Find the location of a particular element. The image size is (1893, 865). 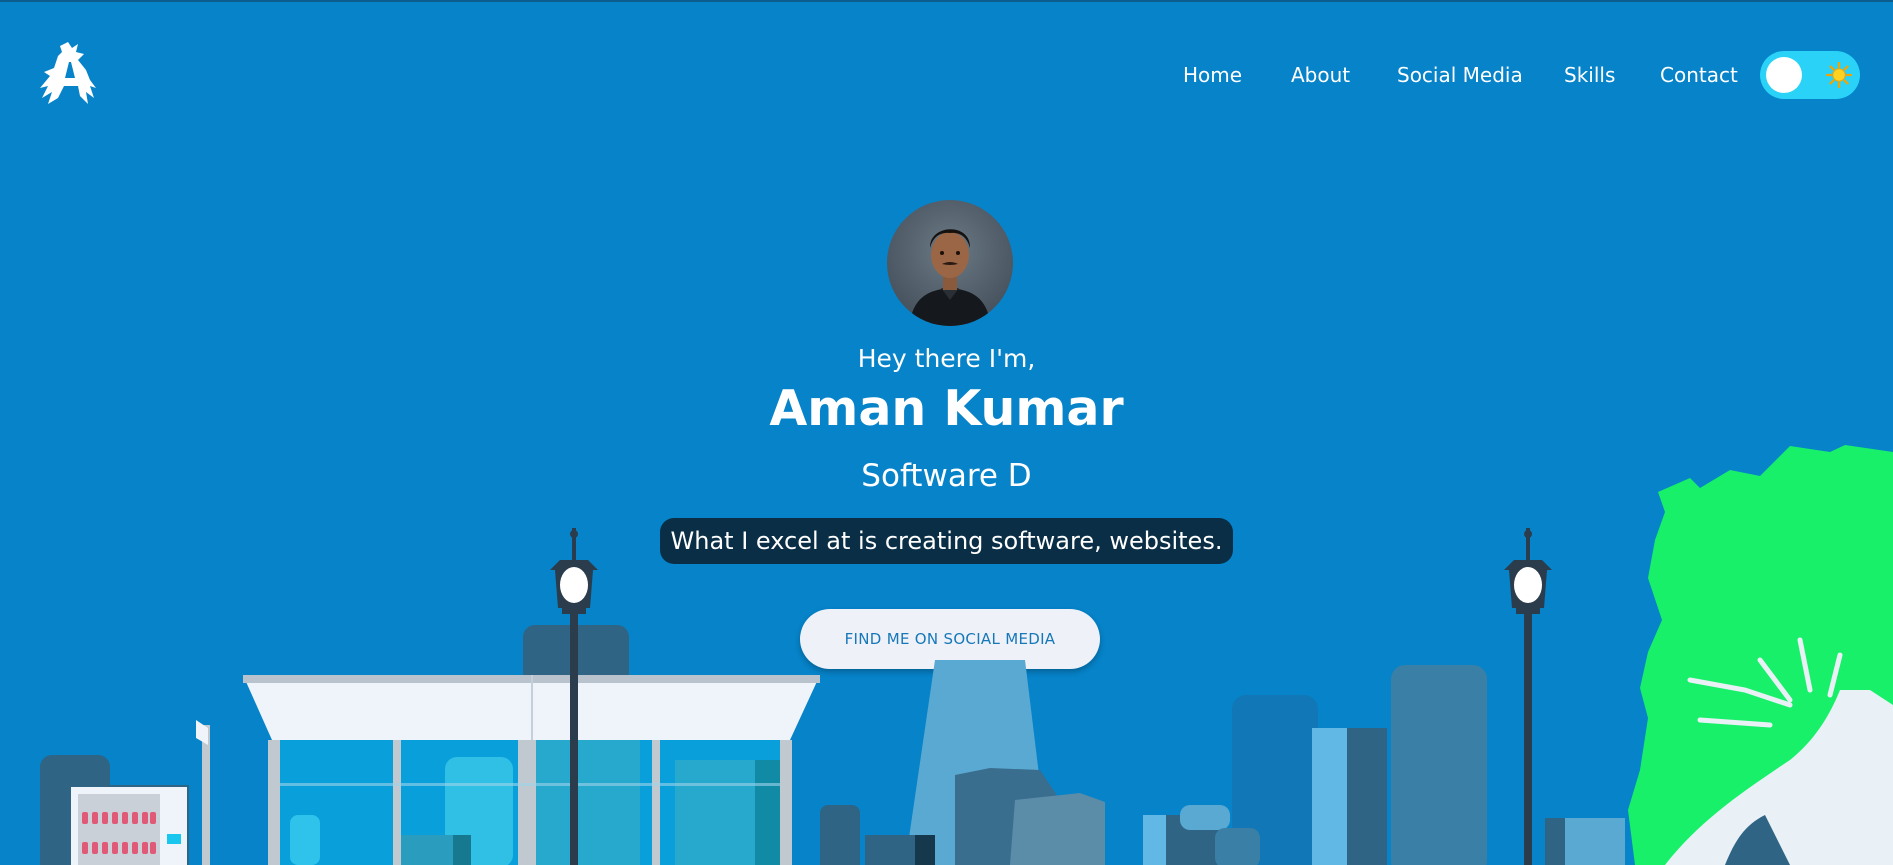

social-media-button: FIND ME ON SOCIAL MEDIA is located at coordinates (950, 639).